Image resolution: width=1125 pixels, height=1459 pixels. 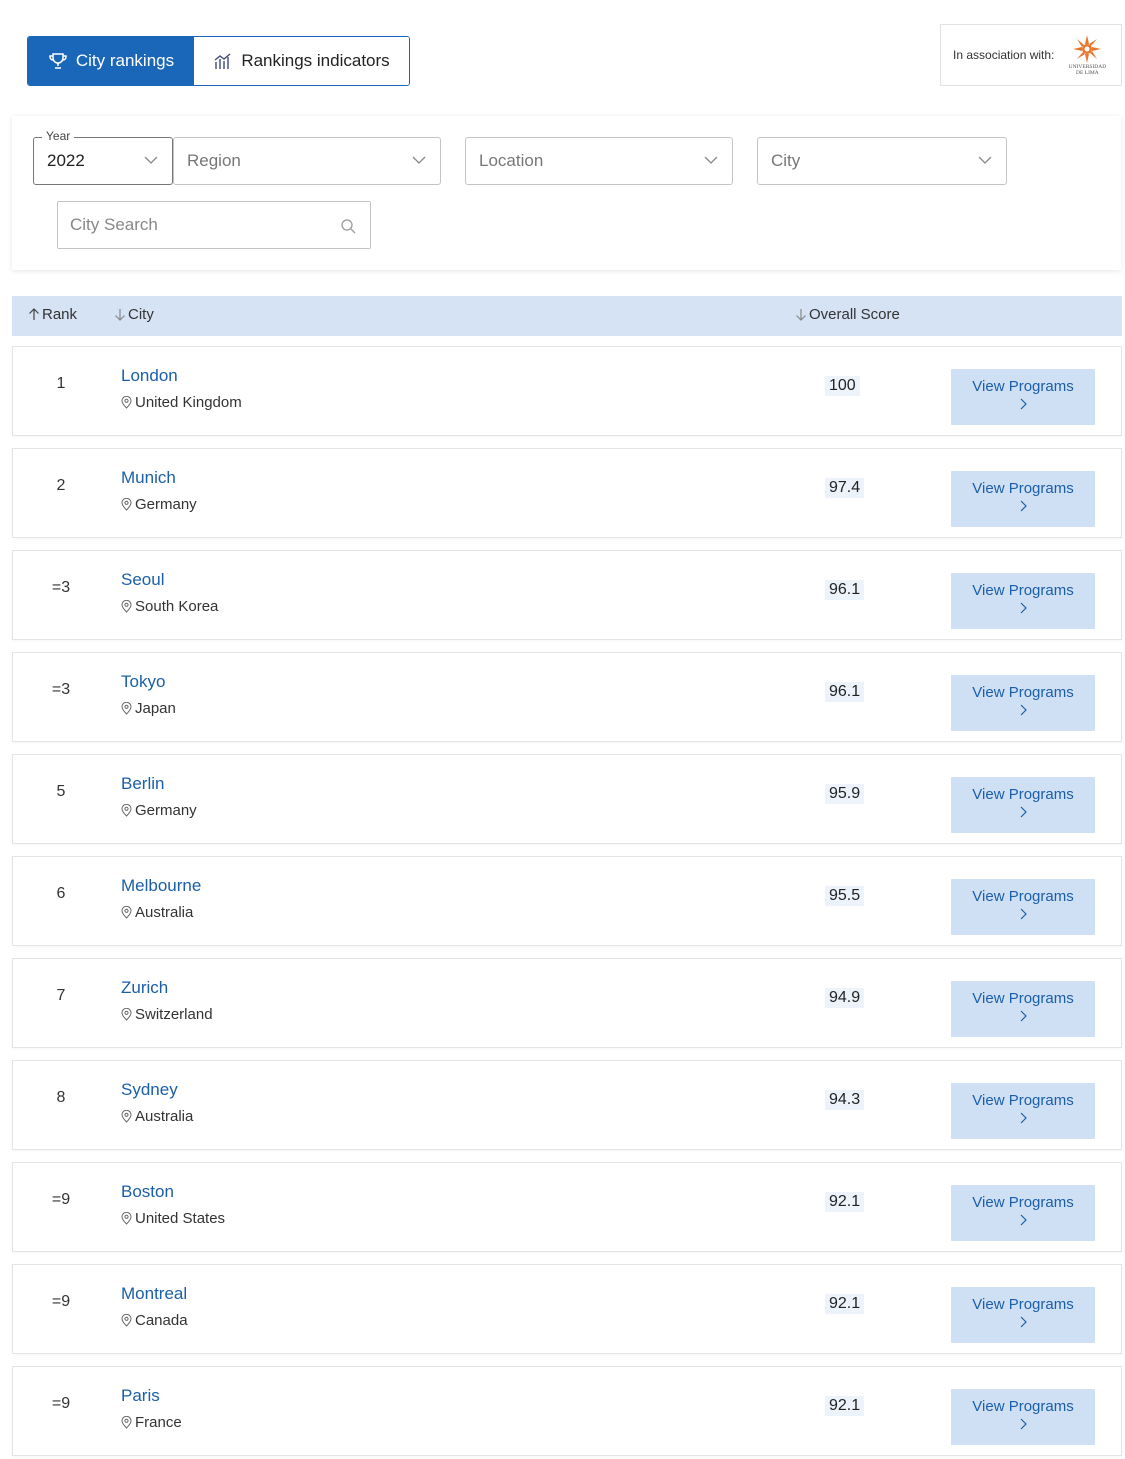 I want to click on city-link: Melbourne, so click(x=161, y=886).